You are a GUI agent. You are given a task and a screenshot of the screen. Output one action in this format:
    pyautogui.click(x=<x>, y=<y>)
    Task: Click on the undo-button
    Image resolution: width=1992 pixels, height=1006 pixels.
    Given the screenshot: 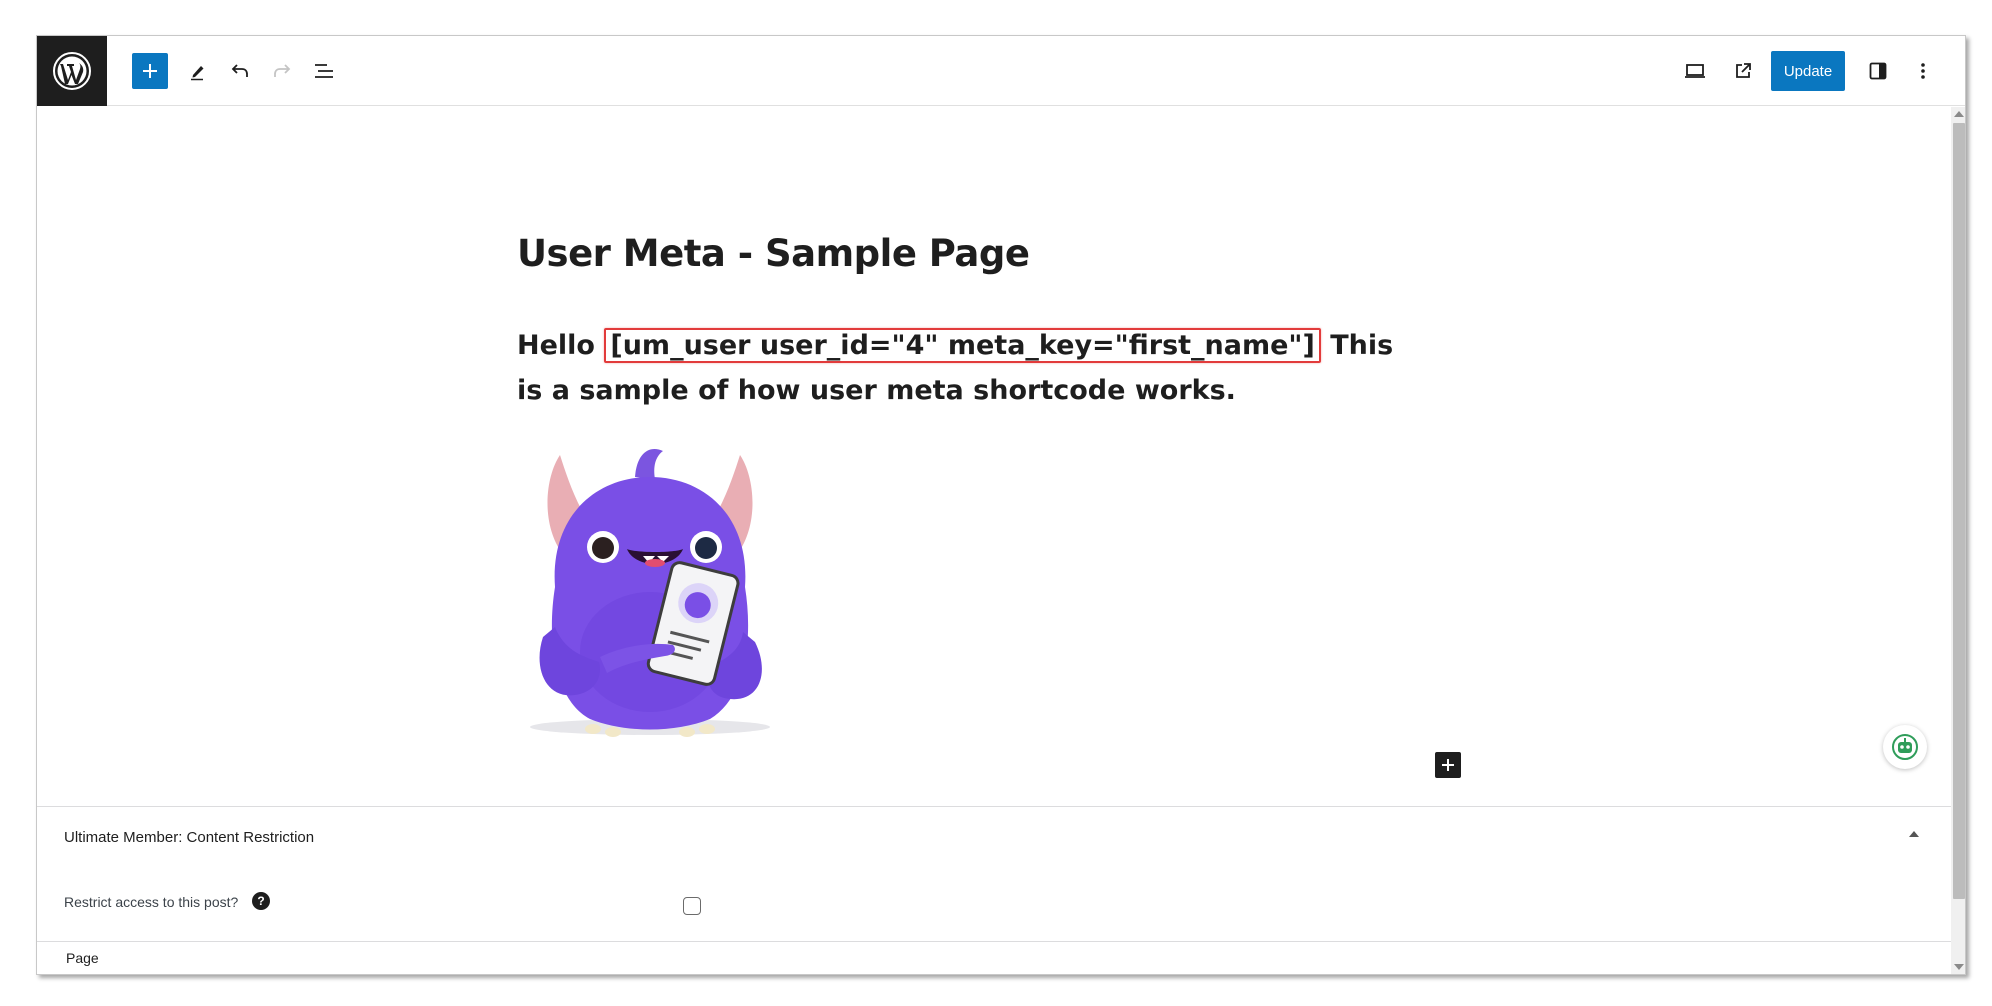 What is the action you would take?
    pyautogui.click(x=240, y=71)
    